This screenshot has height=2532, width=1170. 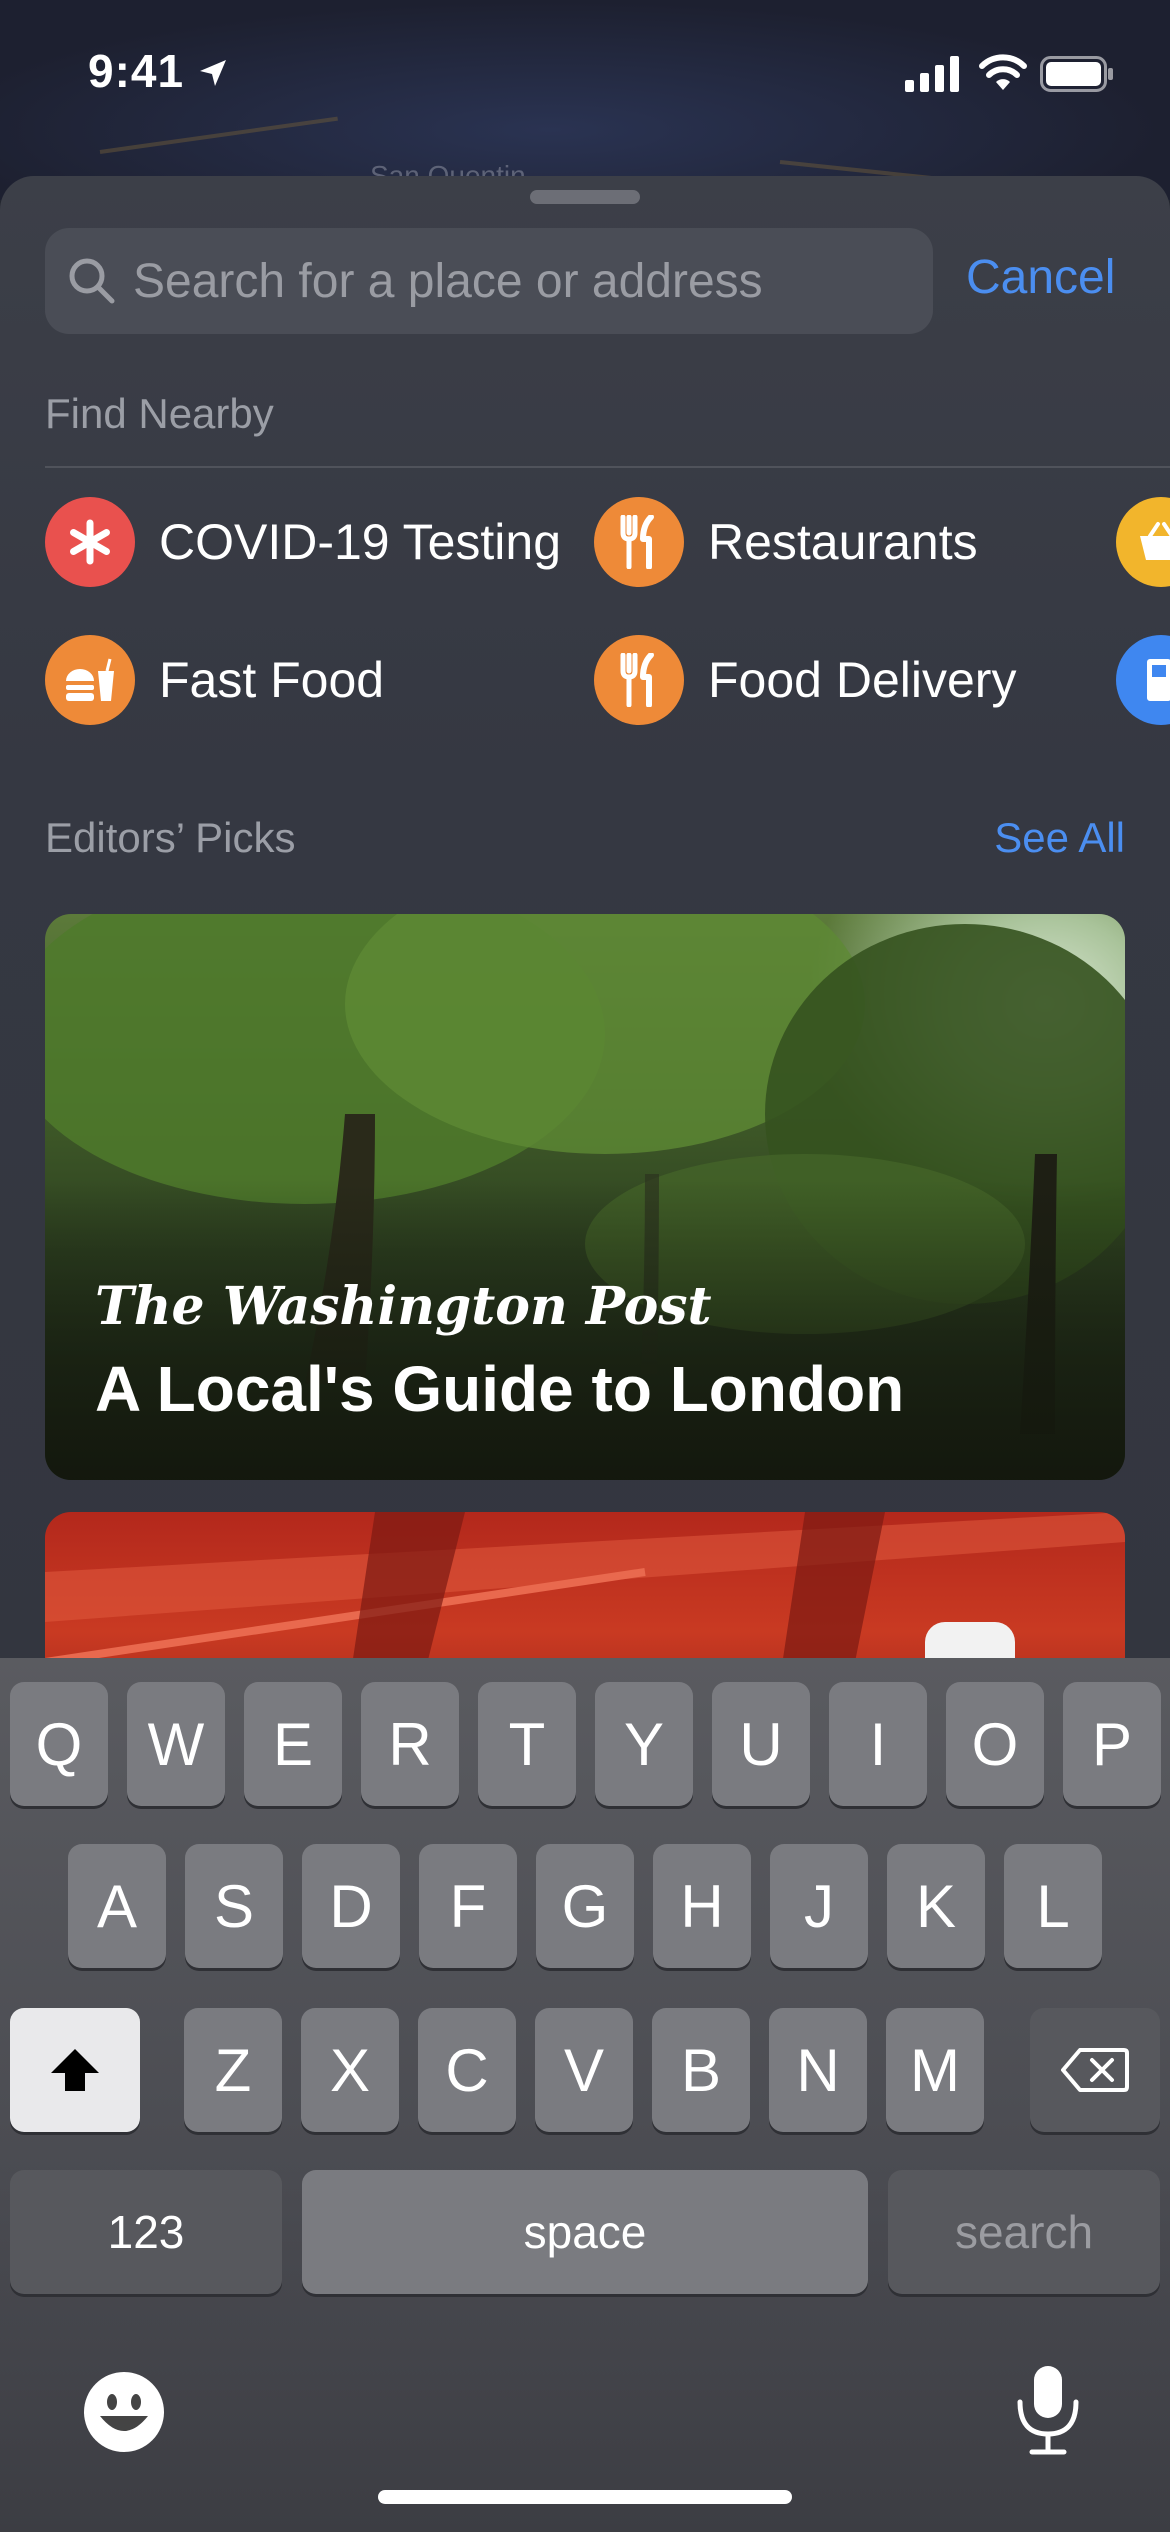 I want to click on burger-drink-icon, so click(x=90, y=680).